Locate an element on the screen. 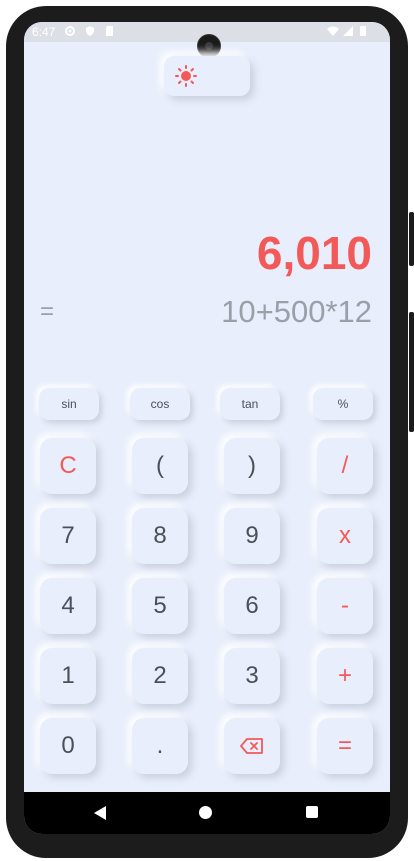  subtract-button: - is located at coordinates (345, 606).